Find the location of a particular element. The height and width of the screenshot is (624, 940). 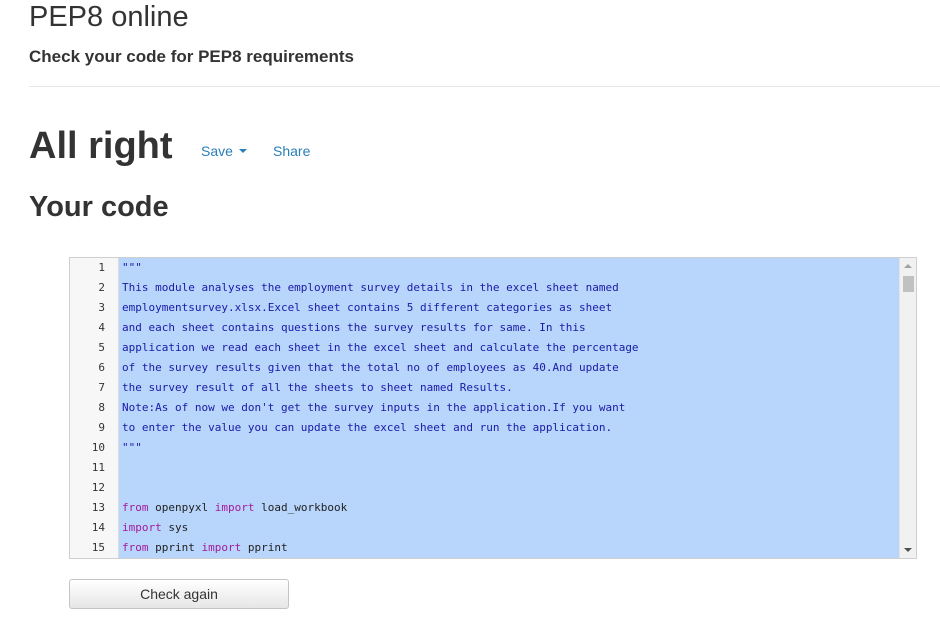

line-number-gutter: 1 2 3 4 5 6 7 8 9 10 11 12 13 14 15 is located at coordinates (94, 408).